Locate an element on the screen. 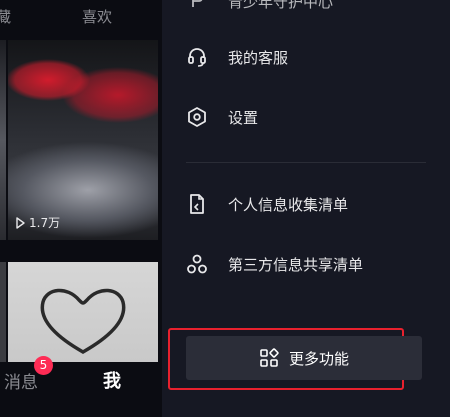 This screenshot has width=450, height=417. menu-item-label: 我的客服 is located at coordinates (258, 57).